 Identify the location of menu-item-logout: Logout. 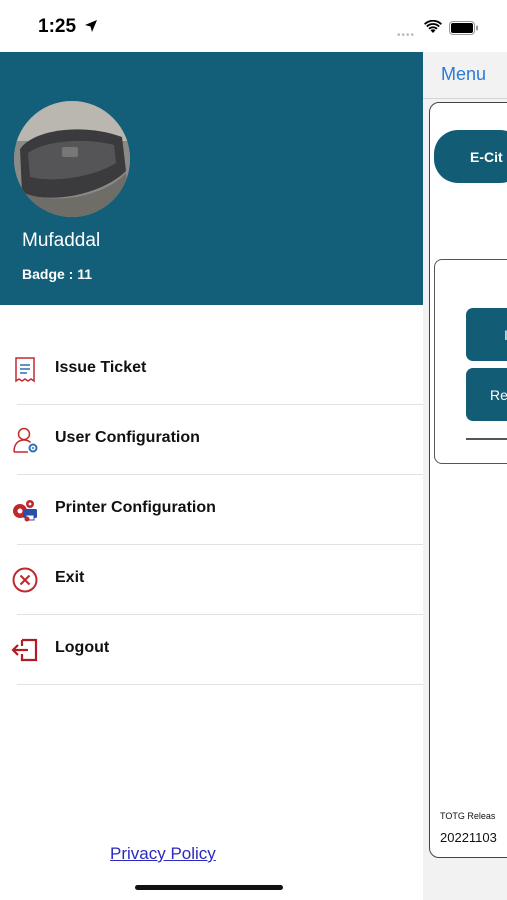
(211, 650).